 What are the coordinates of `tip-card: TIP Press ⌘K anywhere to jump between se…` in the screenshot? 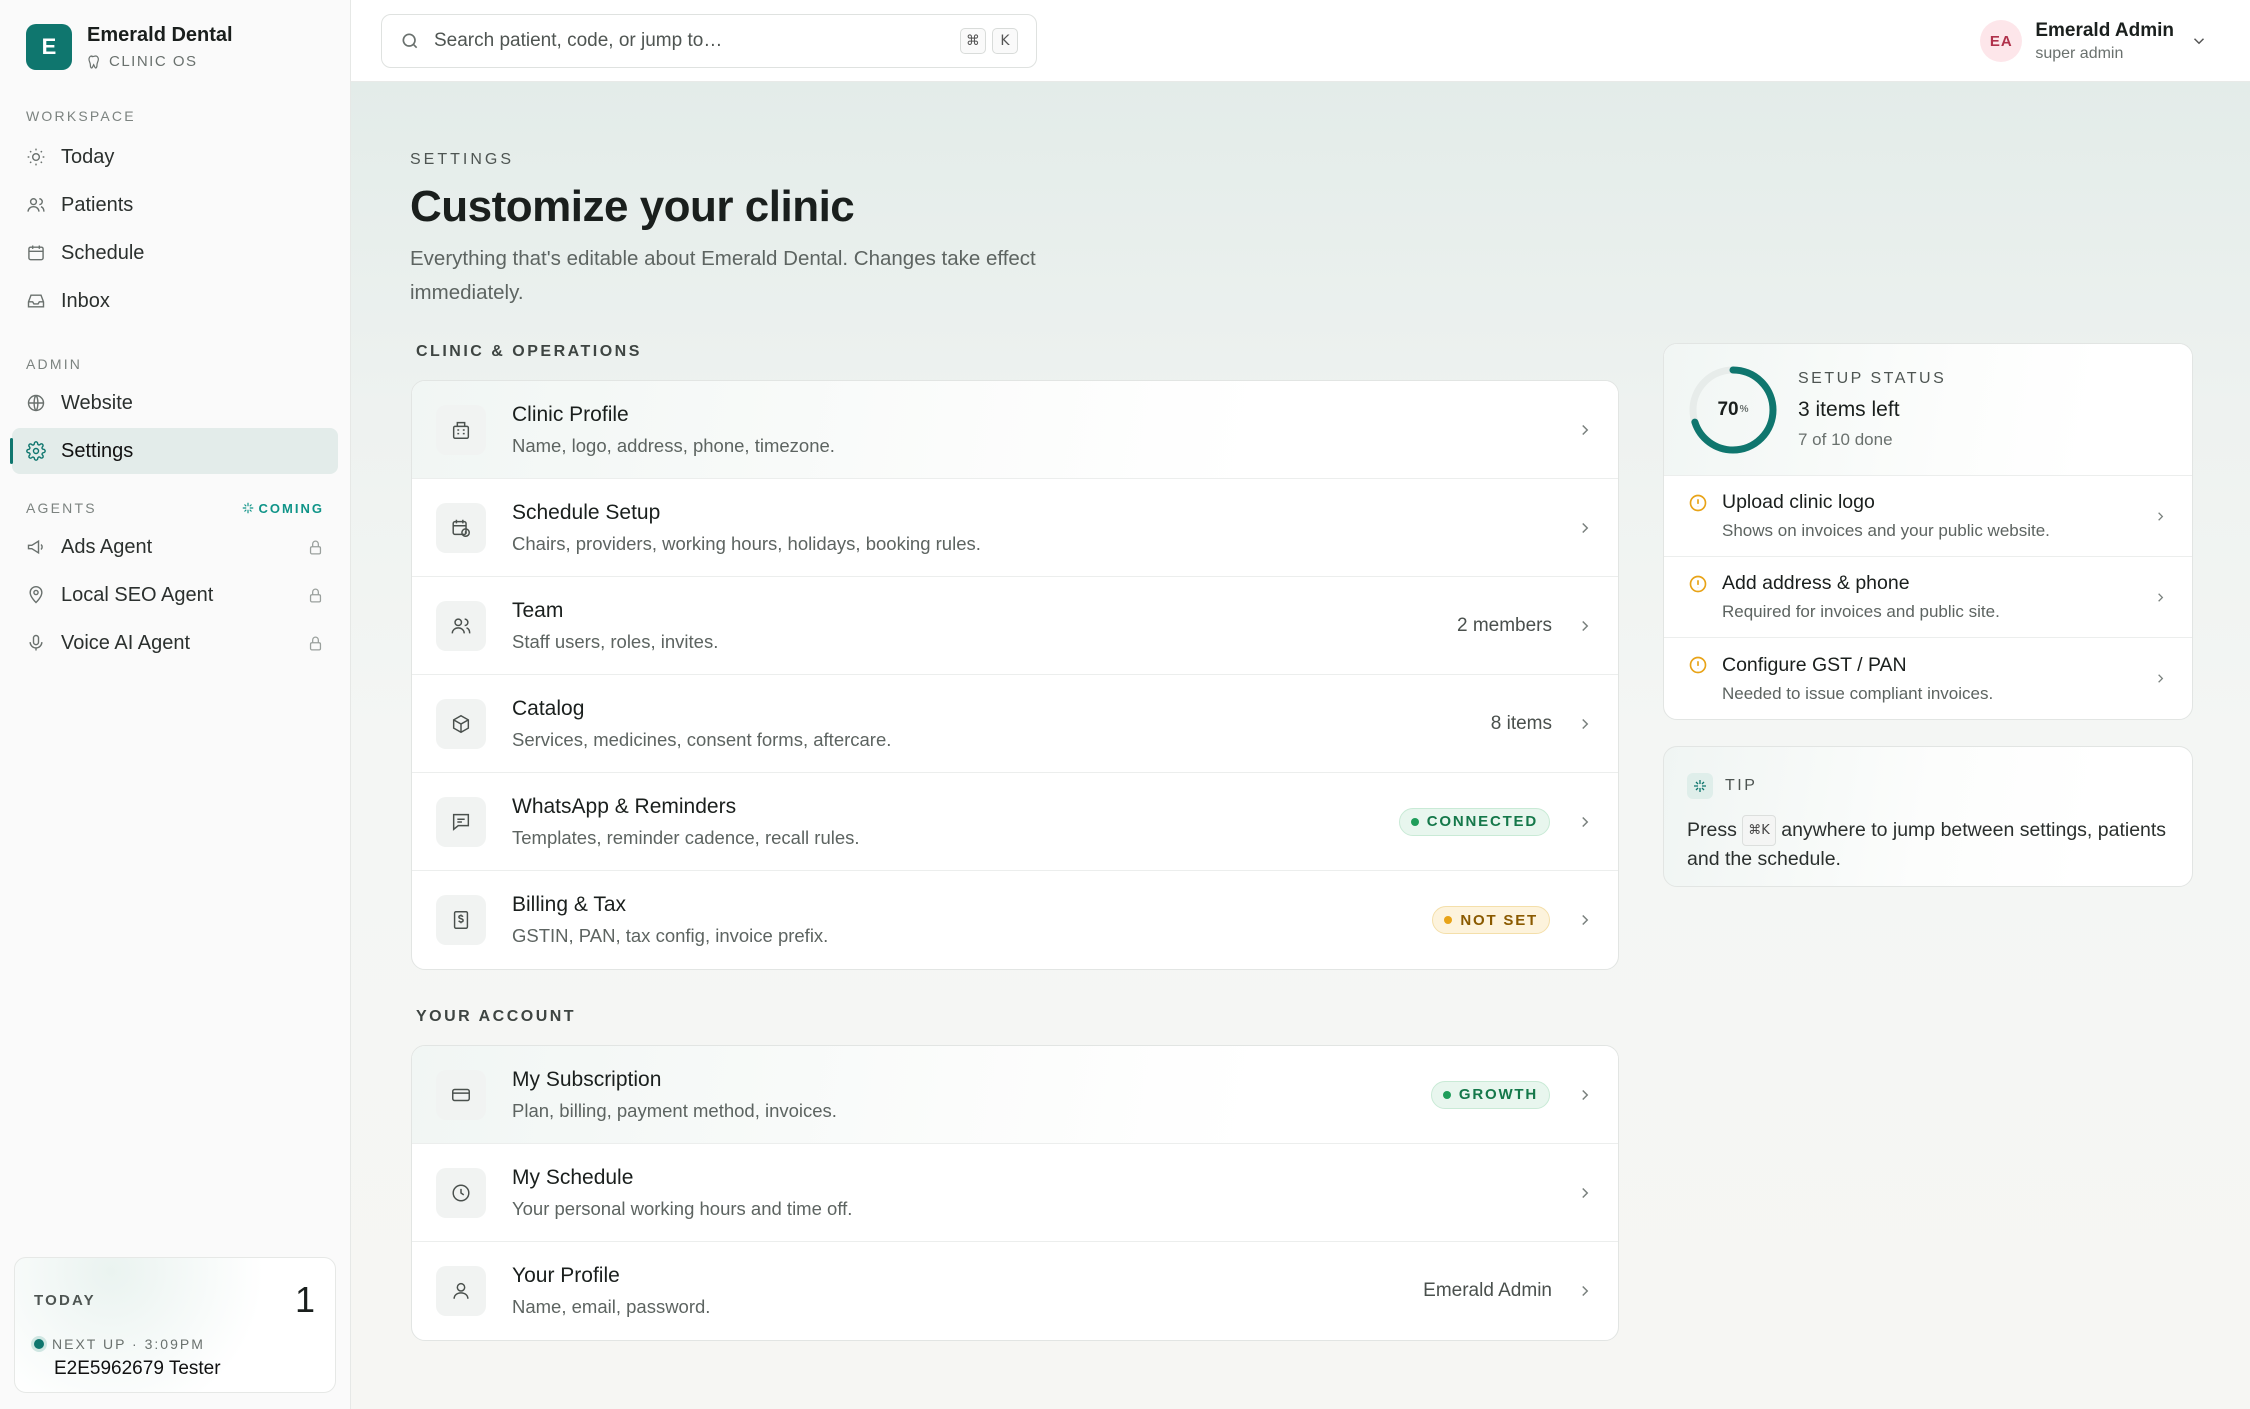 It's located at (1928, 816).